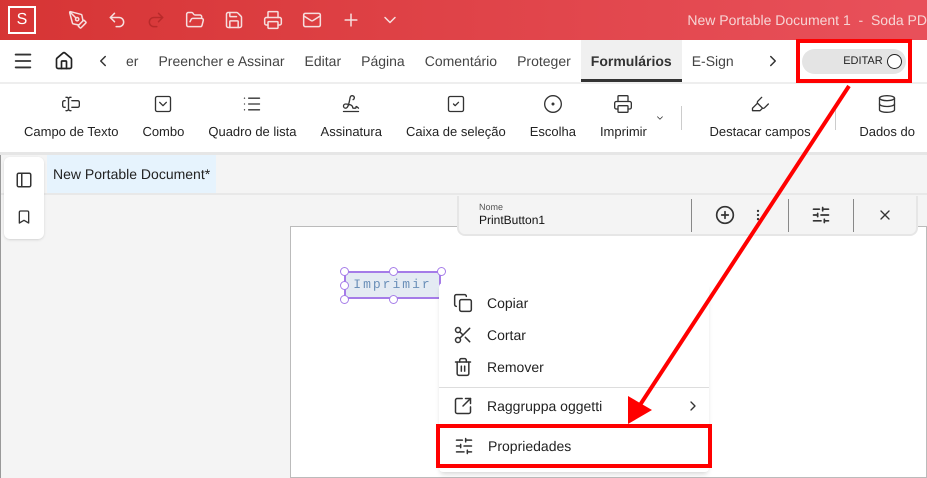 The width and height of the screenshot is (927, 478). What do you see at coordinates (574, 367) in the screenshot?
I see `menu-item: Remover` at bounding box center [574, 367].